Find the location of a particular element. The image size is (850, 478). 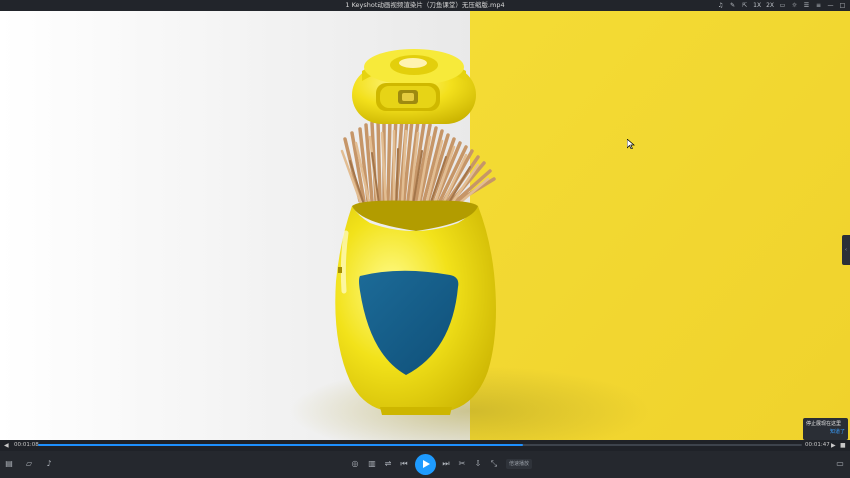

toast-message: 停止展现在这里 is located at coordinates (824, 424).